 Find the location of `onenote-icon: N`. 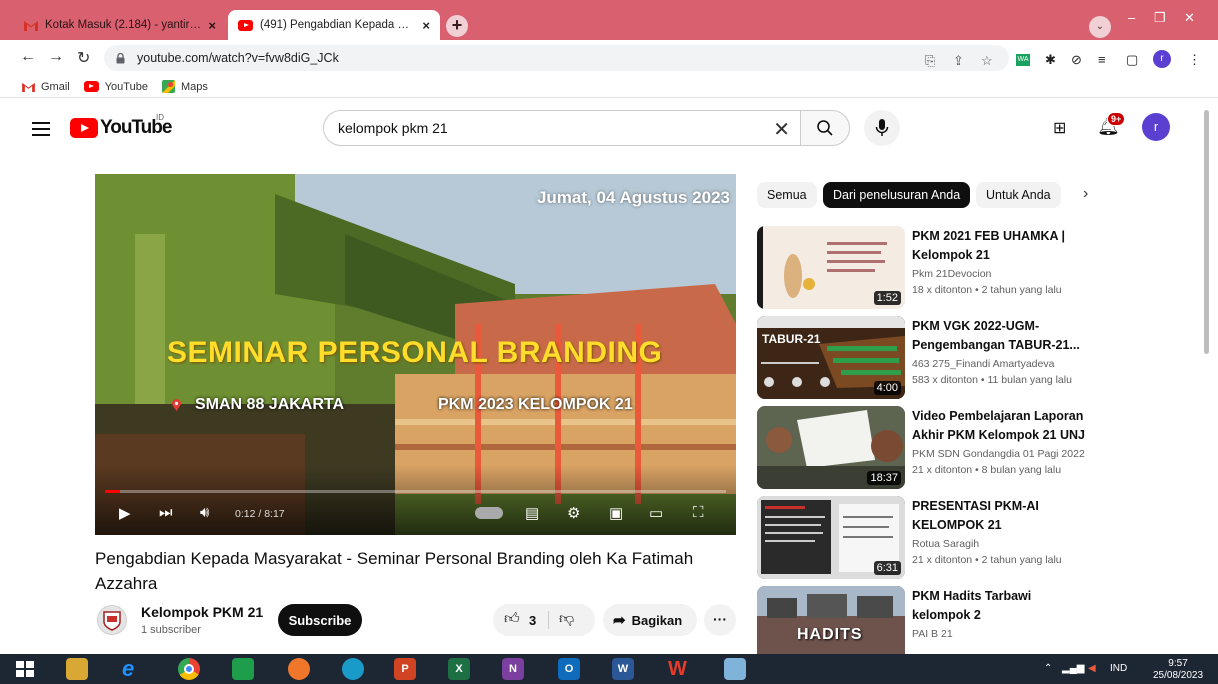

onenote-icon: N is located at coordinates (513, 669).